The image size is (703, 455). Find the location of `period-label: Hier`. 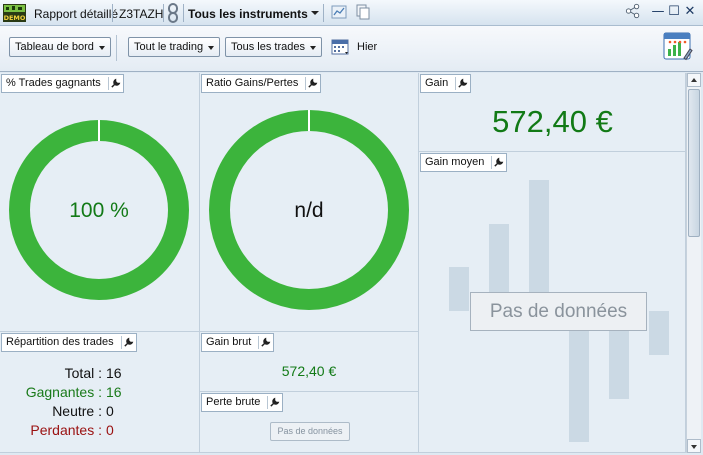

period-label: Hier is located at coordinates (367, 47).